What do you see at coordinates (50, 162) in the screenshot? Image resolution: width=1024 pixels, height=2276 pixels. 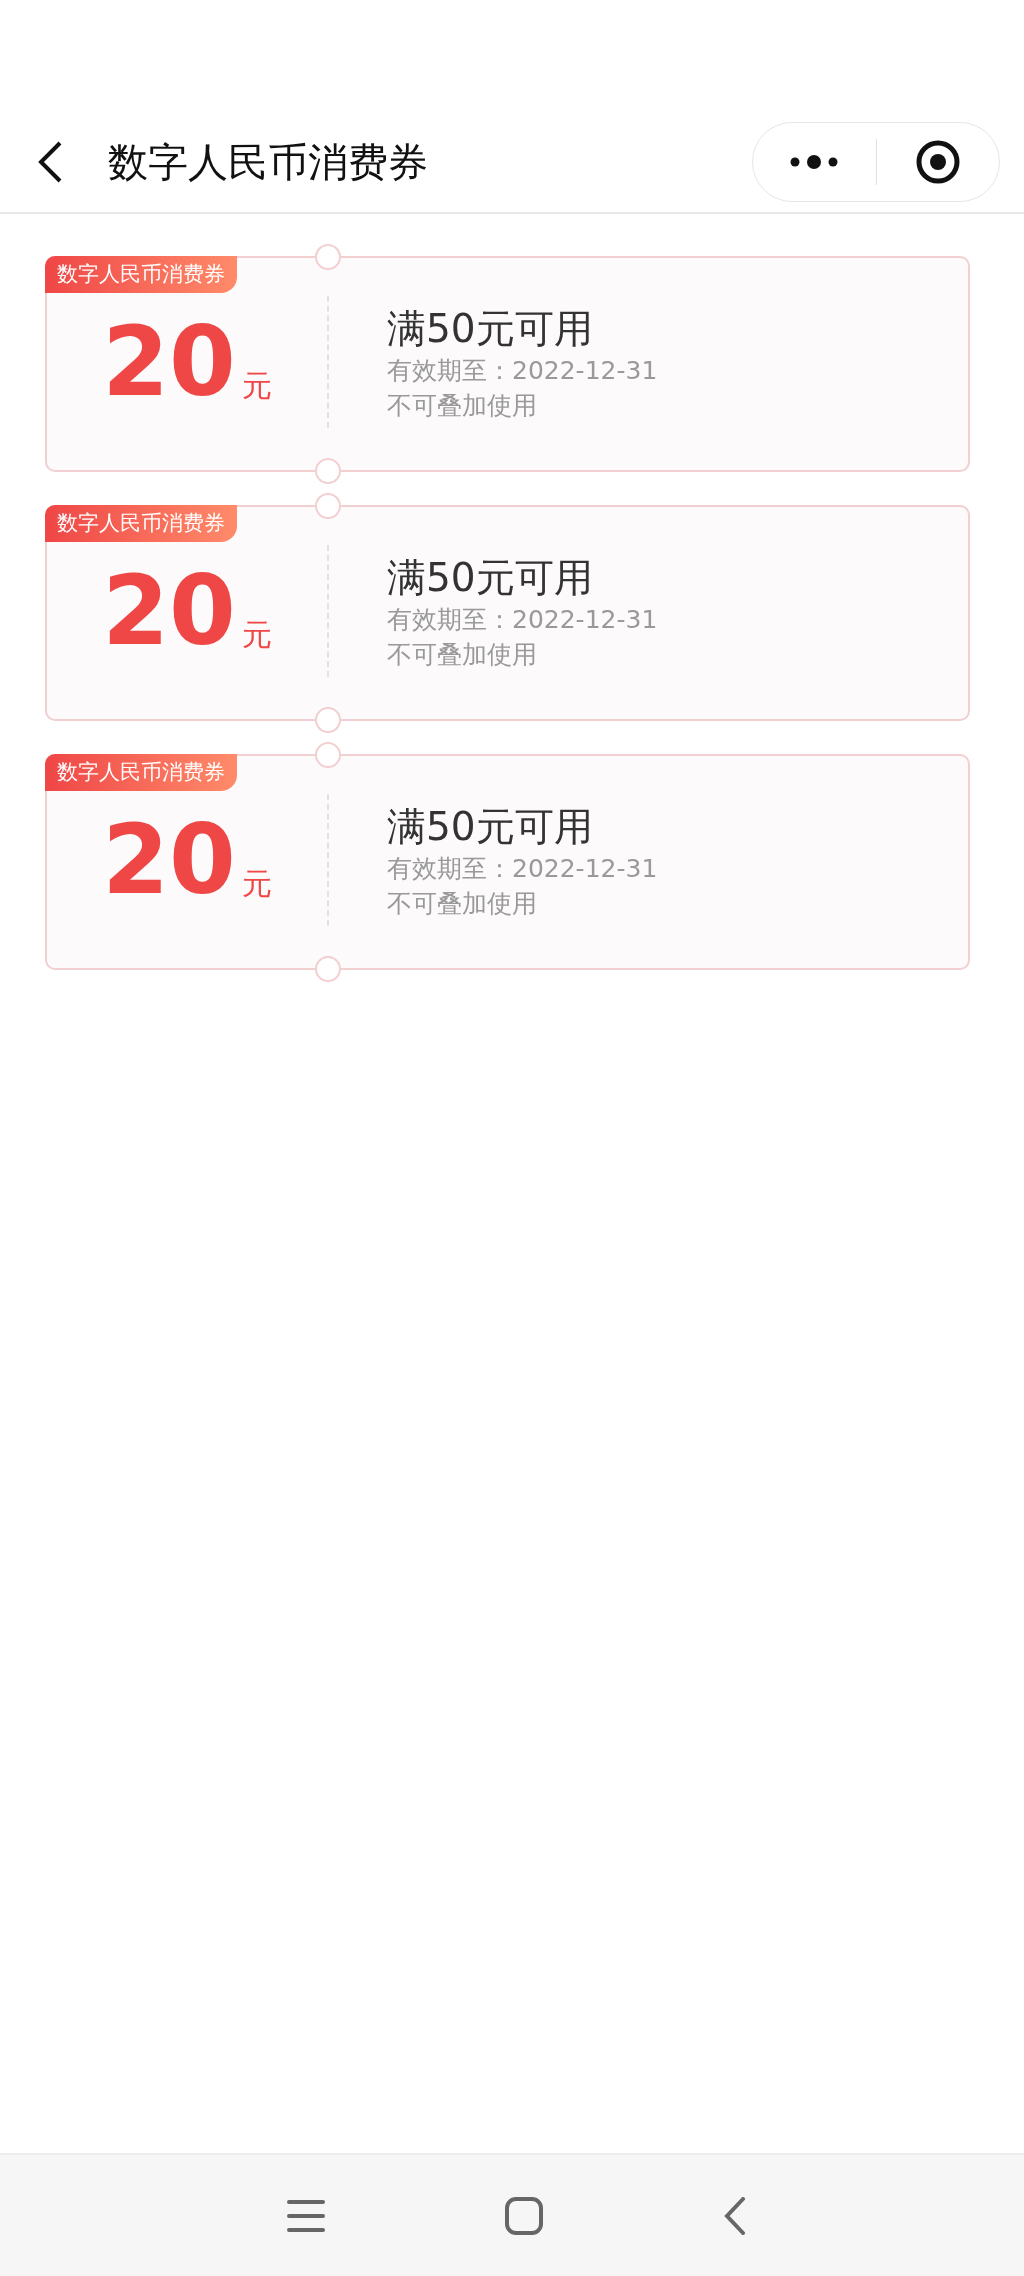 I see `back-icon` at bounding box center [50, 162].